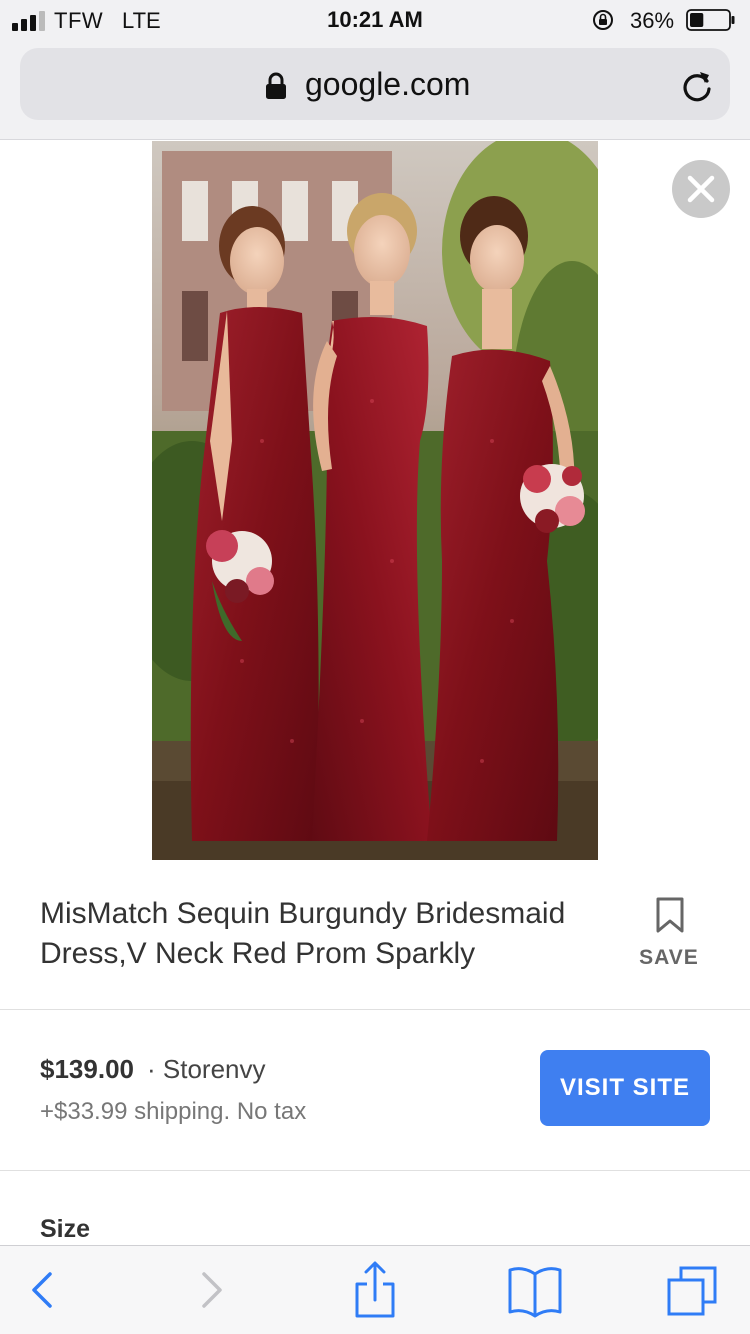 The width and height of the screenshot is (750, 1334). What do you see at coordinates (695, 1290) in the screenshot?
I see `tabs-icon` at bounding box center [695, 1290].